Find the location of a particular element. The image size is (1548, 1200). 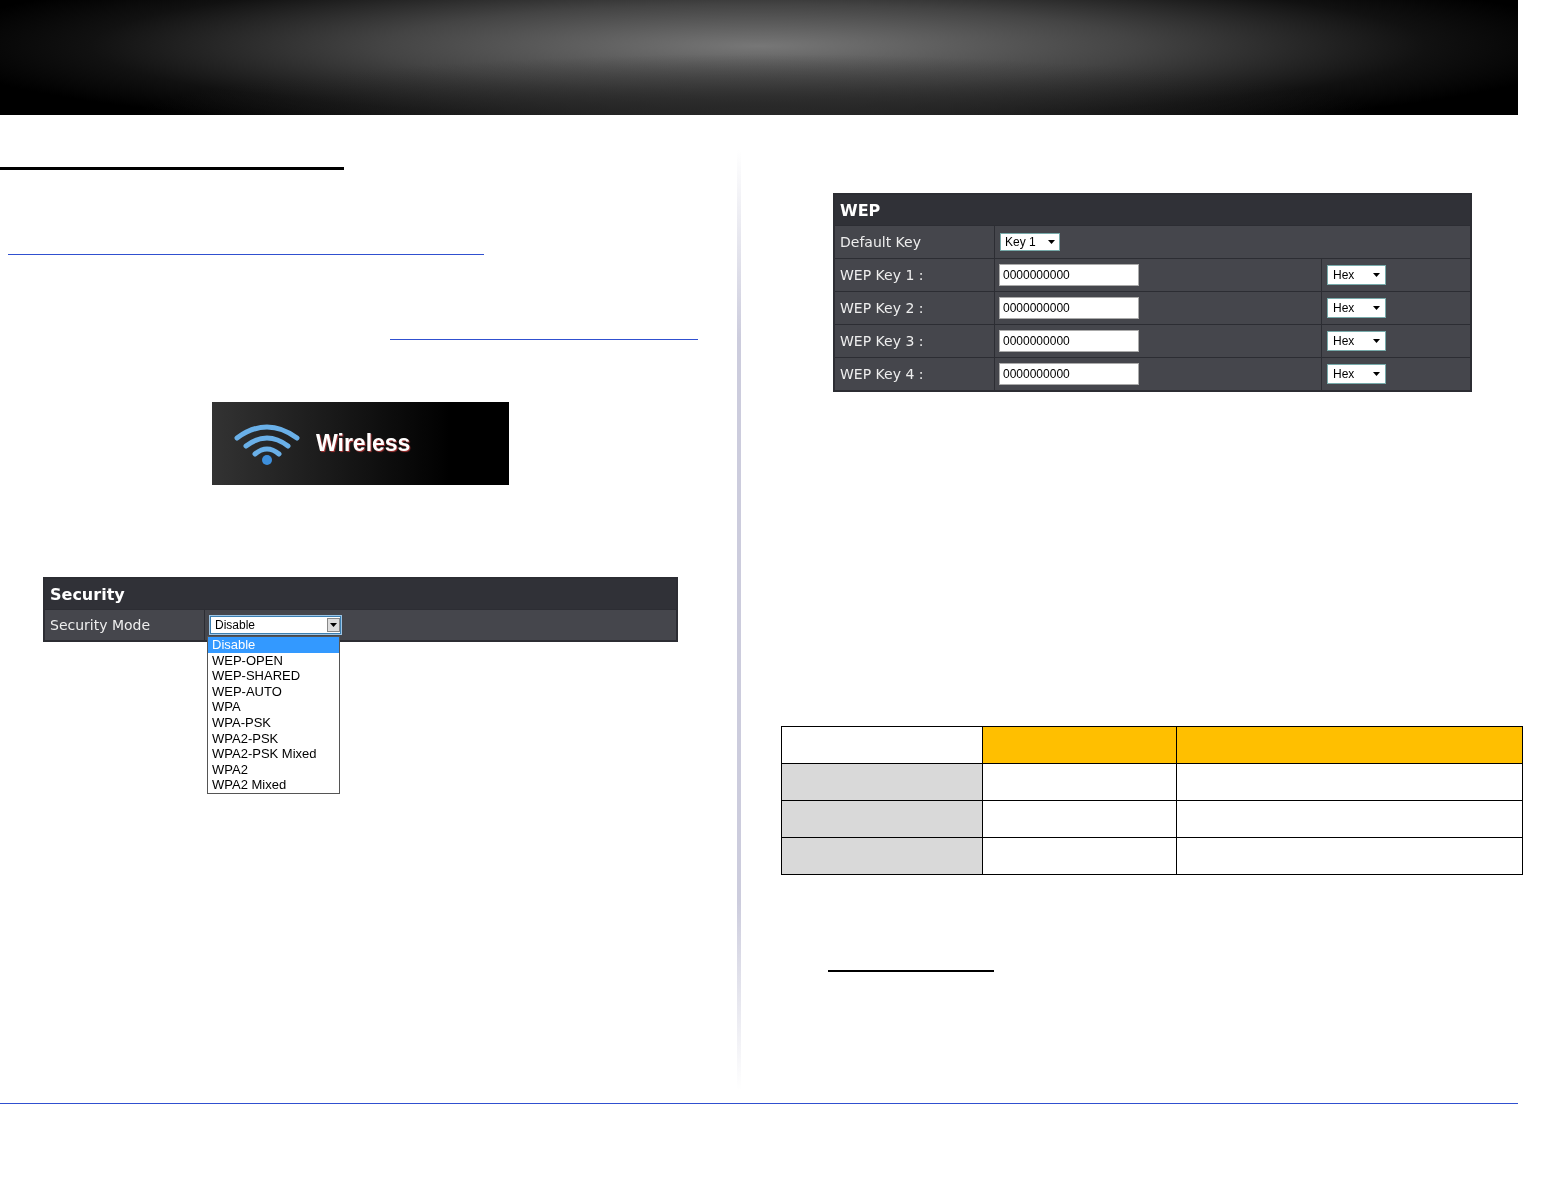

panel-title: Security is located at coordinates (360, 594).